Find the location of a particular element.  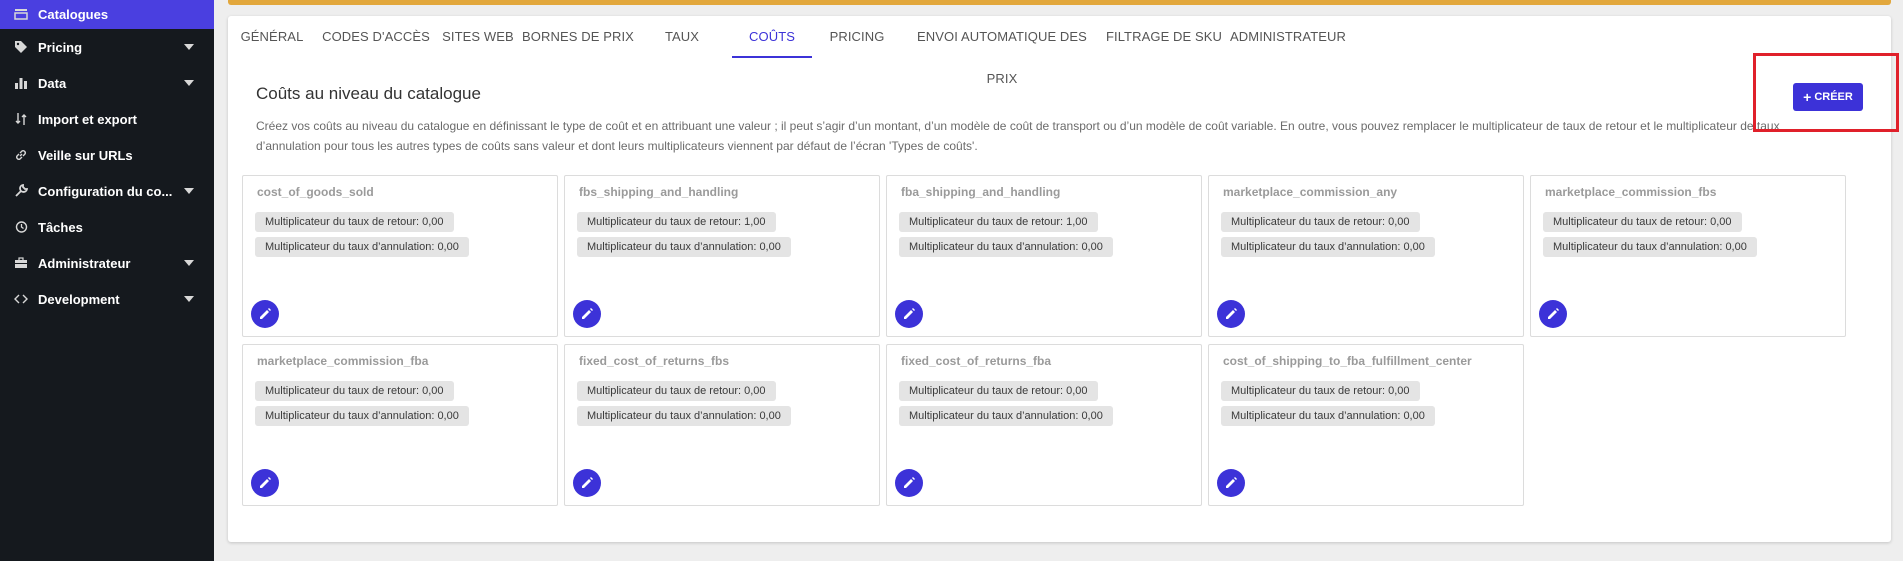

highlight-box is located at coordinates (1826, 92).